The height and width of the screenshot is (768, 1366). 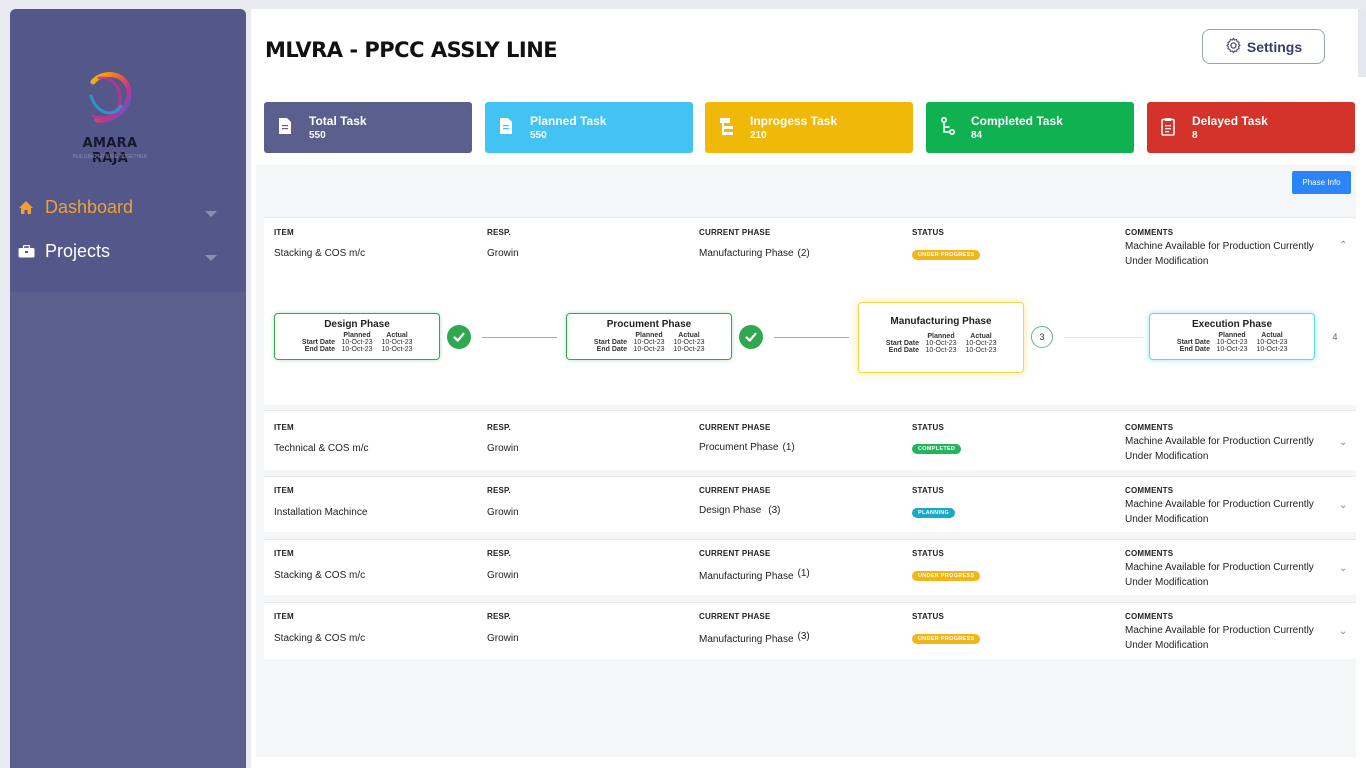 I want to click on settings-label: Settings, so click(x=1274, y=46).